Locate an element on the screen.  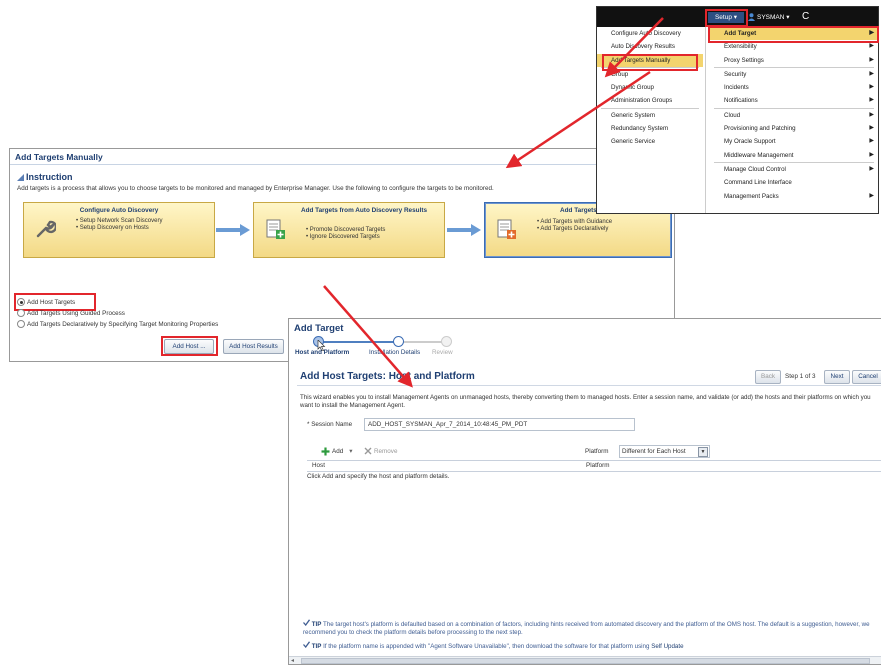
menu-item: Generic Service is located at coordinates (650, 141).